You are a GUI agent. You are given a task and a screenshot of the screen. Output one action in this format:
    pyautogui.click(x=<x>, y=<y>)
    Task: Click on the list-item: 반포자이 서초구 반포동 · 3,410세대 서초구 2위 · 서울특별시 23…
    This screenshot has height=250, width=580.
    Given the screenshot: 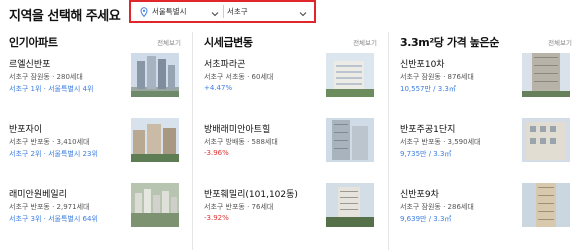 What is the action you would take?
    pyautogui.click(x=94, y=150)
    